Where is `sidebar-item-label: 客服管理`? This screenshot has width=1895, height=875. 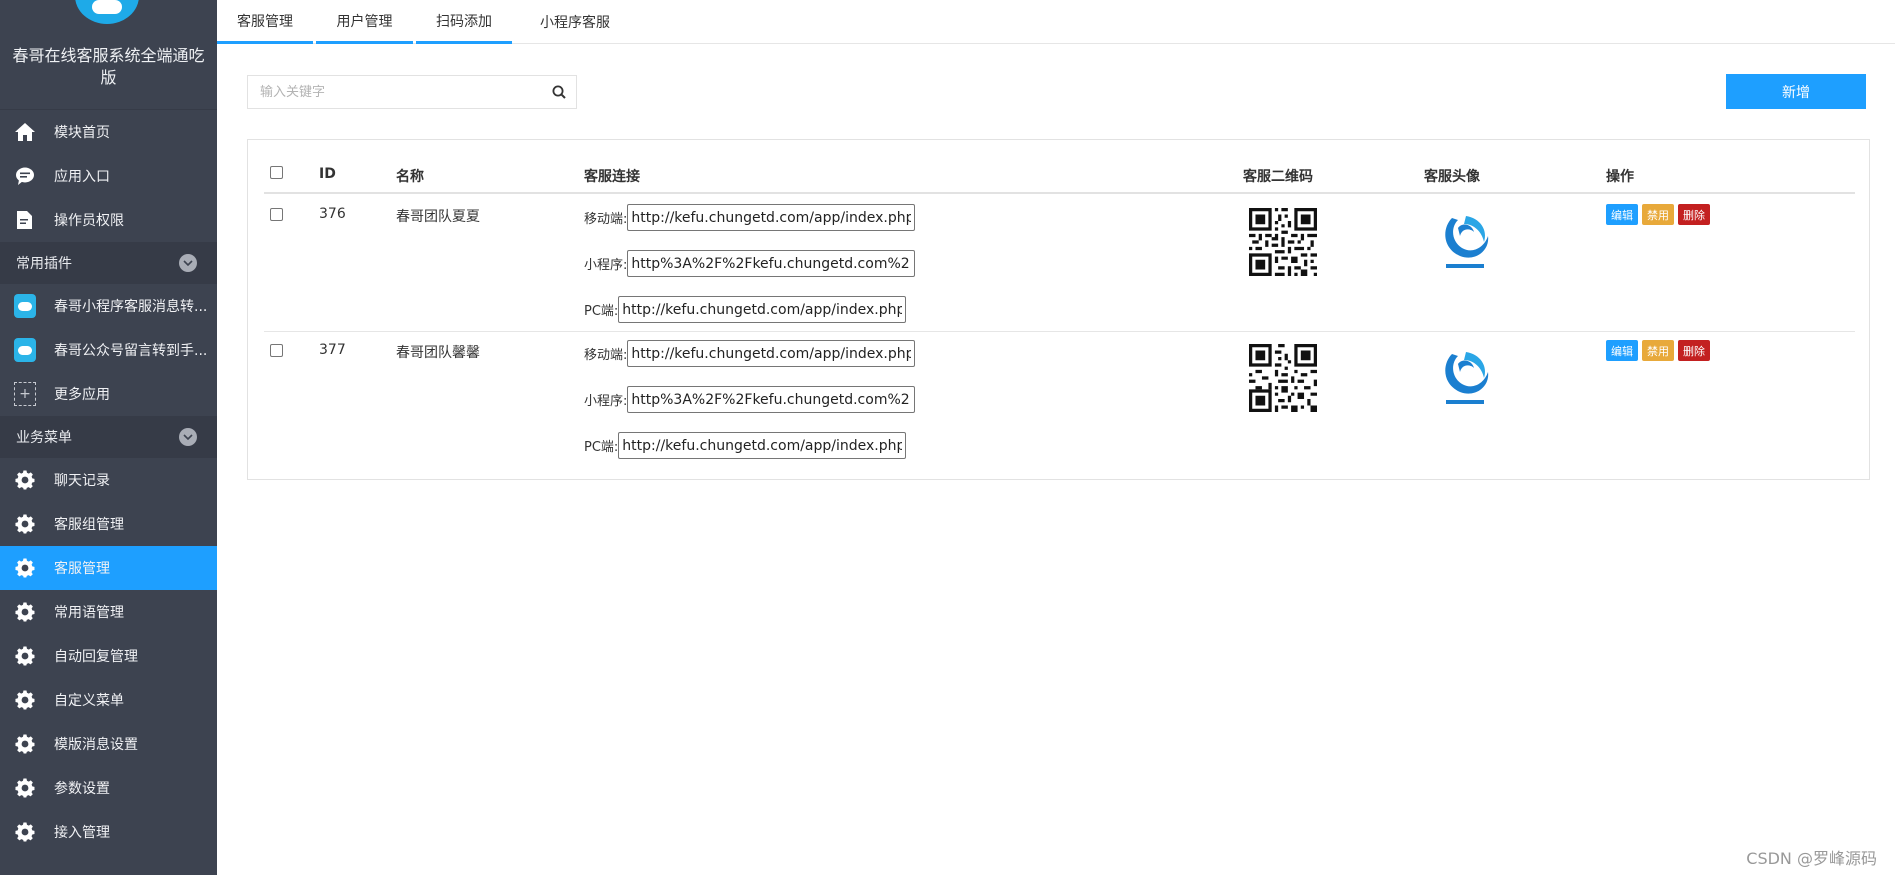 sidebar-item-label: 客服管理 is located at coordinates (82, 569).